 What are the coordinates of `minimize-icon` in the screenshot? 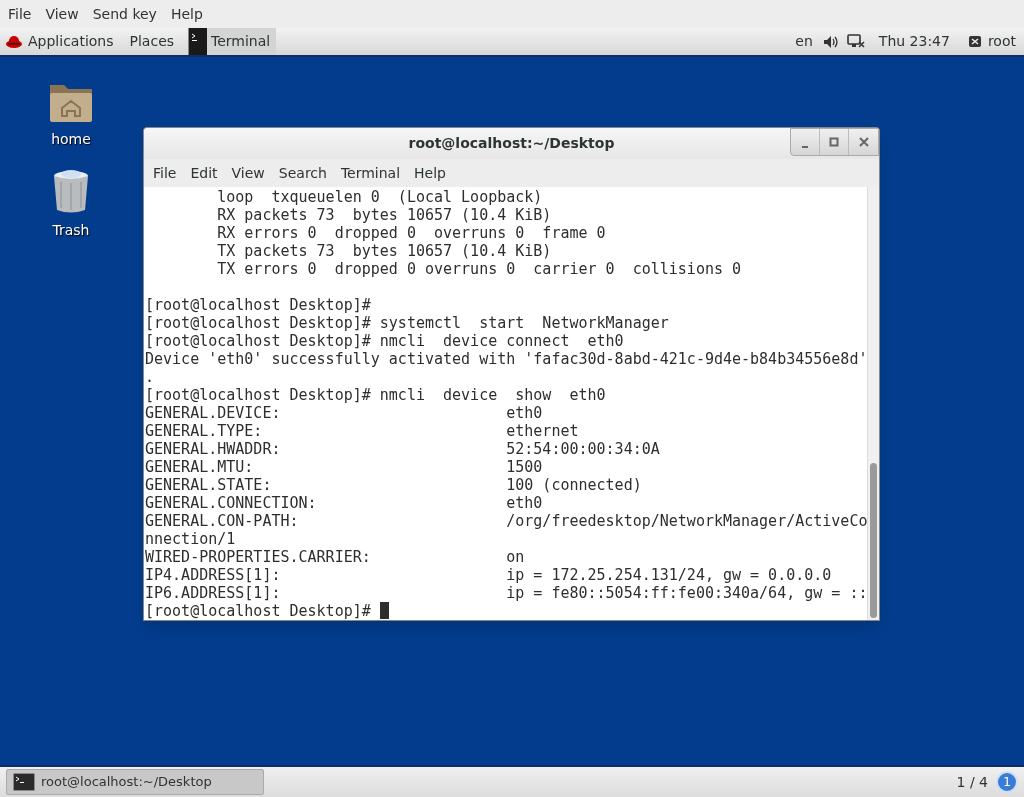 It's located at (805, 147).